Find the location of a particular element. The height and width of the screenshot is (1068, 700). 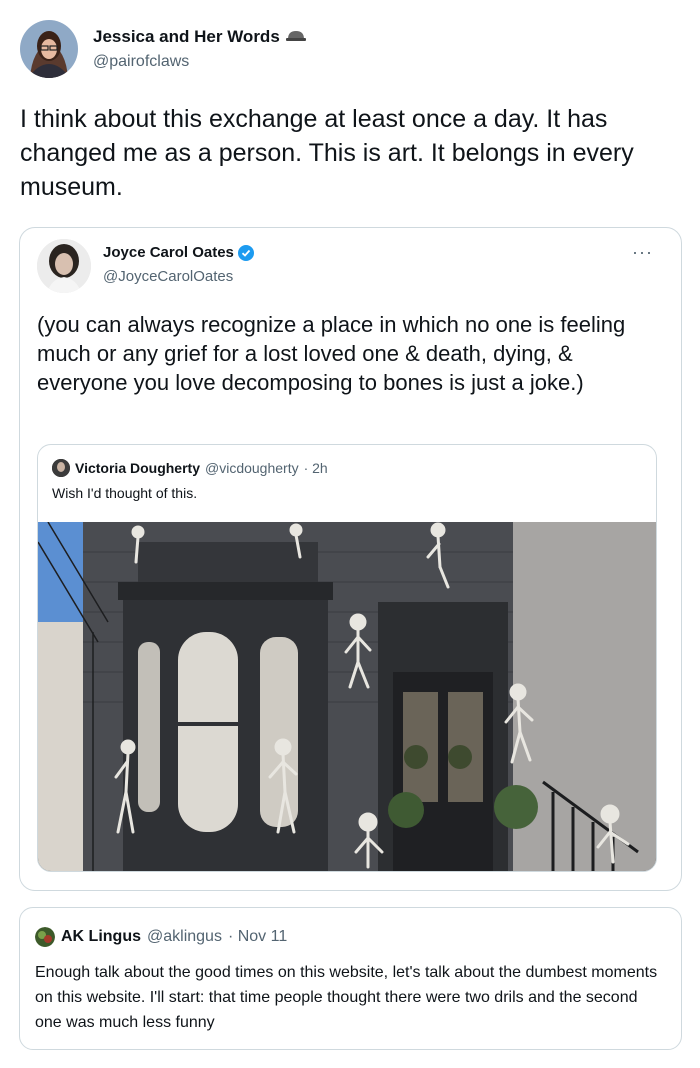

reply-timestamp: · Nov 11 is located at coordinates (257, 936).